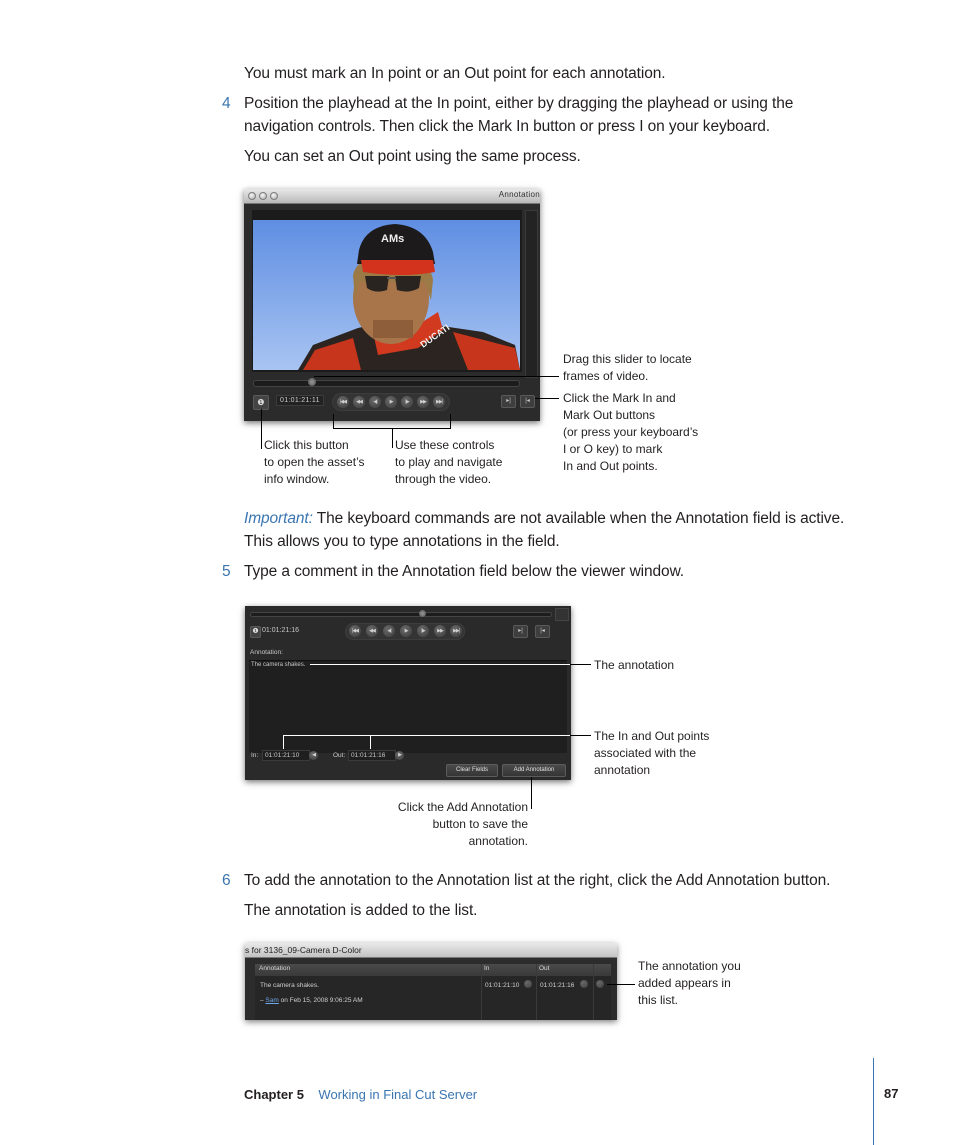 The height and width of the screenshot is (1145, 954). What do you see at coordinates (584, 984) in the screenshot?
I see `go-to-out-button` at bounding box center [584, 984].